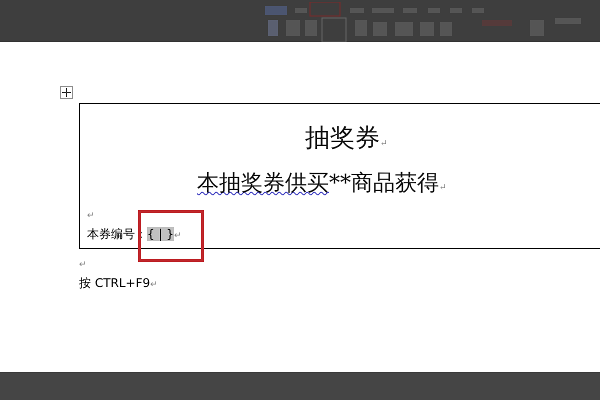 This screenshot has width=600, height=400. What do you see at coordinates (160, 234) in the screenshot?
I see `field-code: { | }` at bounding box center [160, 234].